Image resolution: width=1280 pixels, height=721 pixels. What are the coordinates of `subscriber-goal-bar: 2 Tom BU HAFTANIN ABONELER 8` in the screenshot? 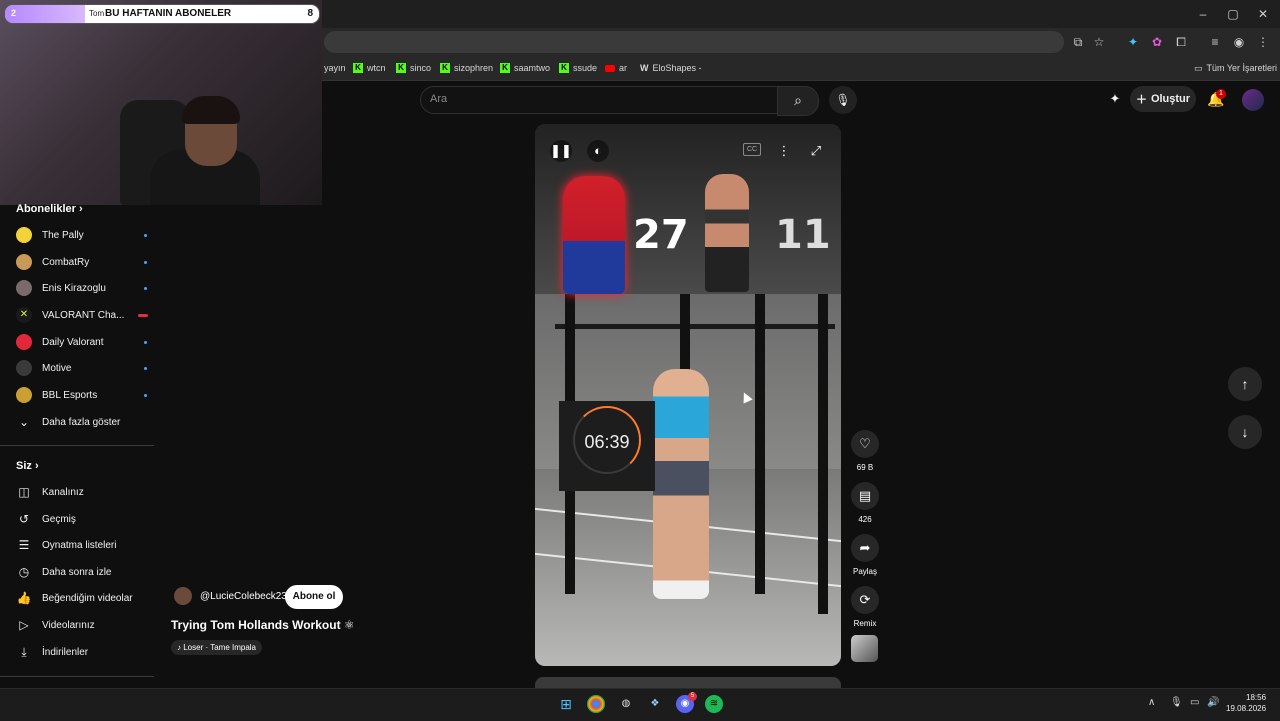 It's located at (162, 14).